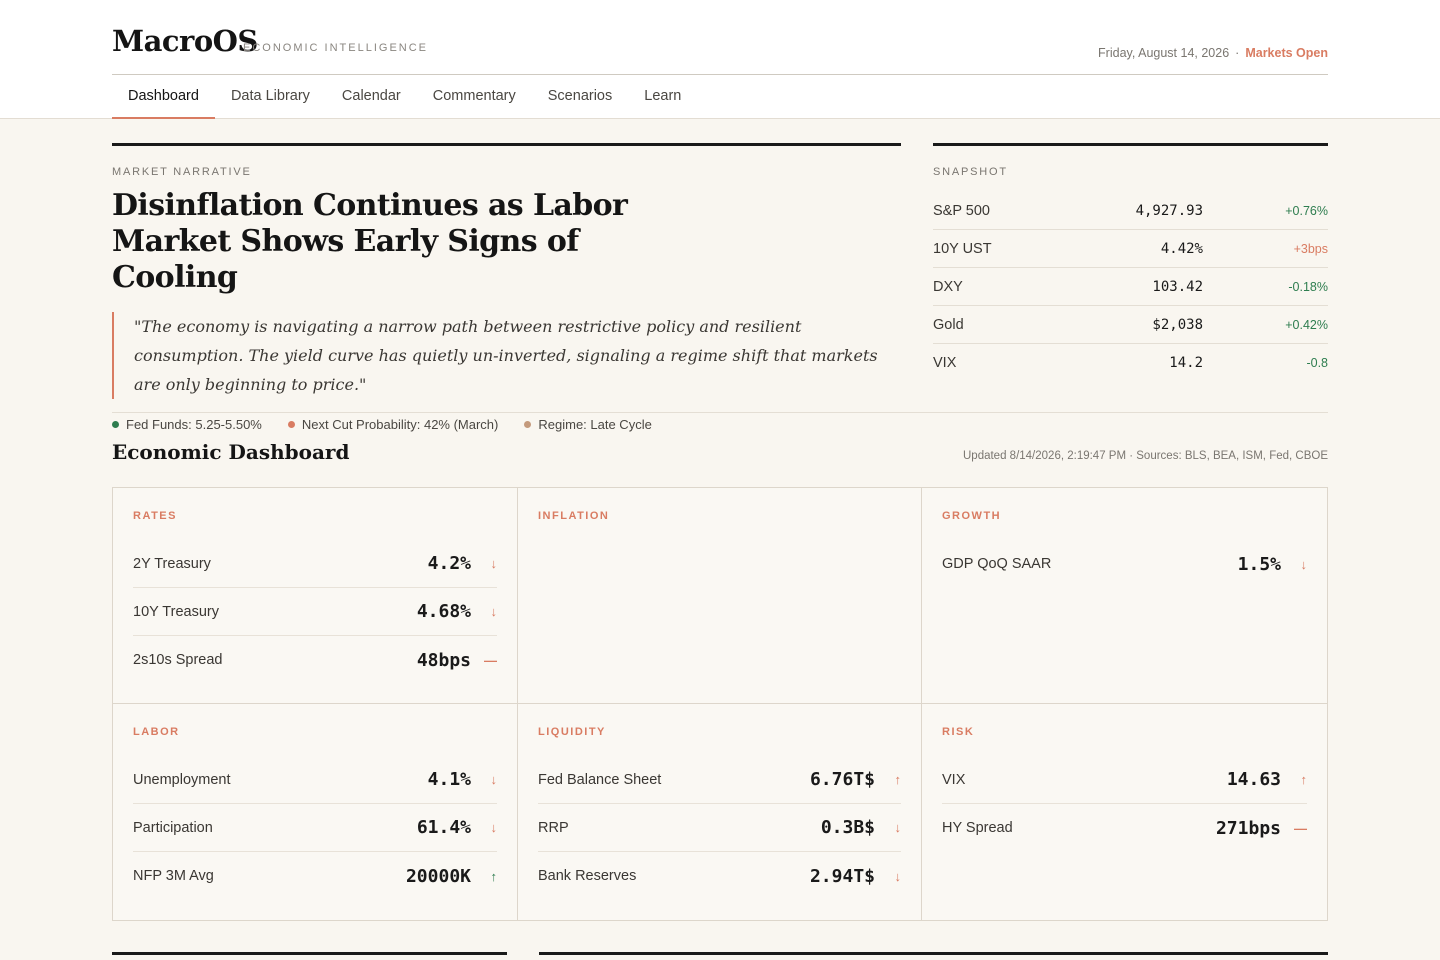 This screenshot has height=960, width=1440. What do you see at coordinates (443, 611) in the screenshot?
I see `metric-value: 4.68%` at bounding box center [443, 611].